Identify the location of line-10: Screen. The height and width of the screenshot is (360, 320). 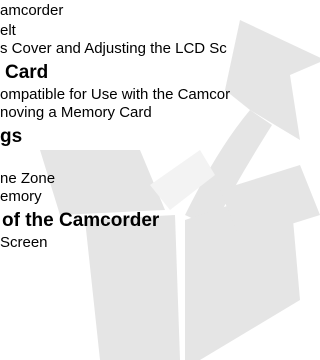
(24, 242).